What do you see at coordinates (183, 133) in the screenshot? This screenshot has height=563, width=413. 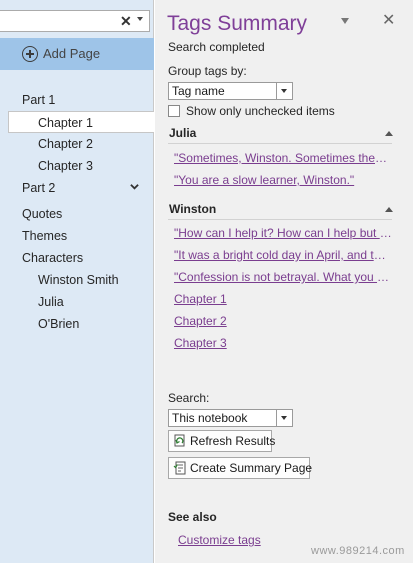 I see `group-header-julia: Julia` at bounding box center [183, 133].